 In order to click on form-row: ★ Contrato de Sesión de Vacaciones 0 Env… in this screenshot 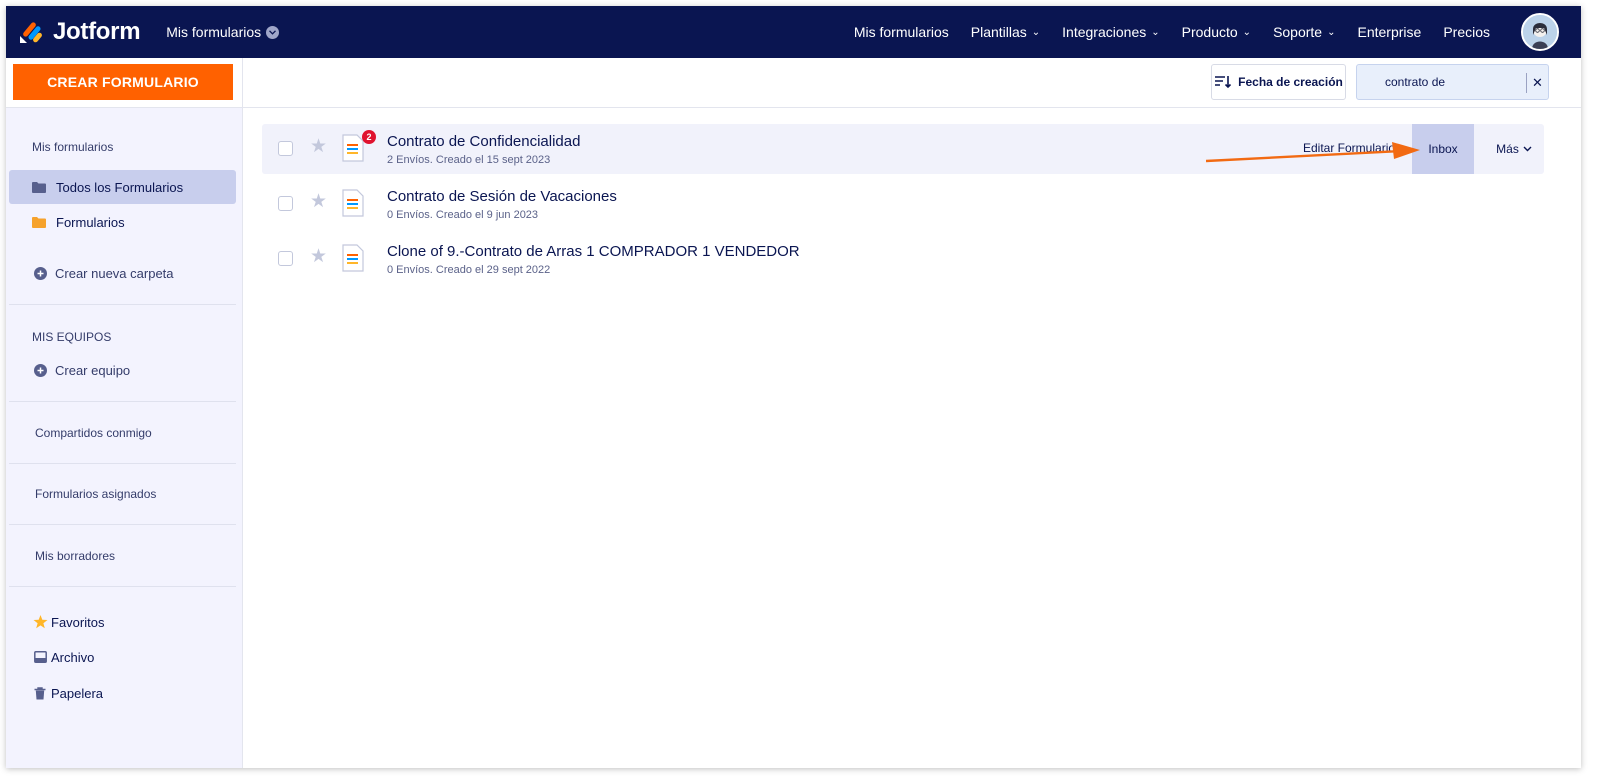, I will do `click(903, 204)`.